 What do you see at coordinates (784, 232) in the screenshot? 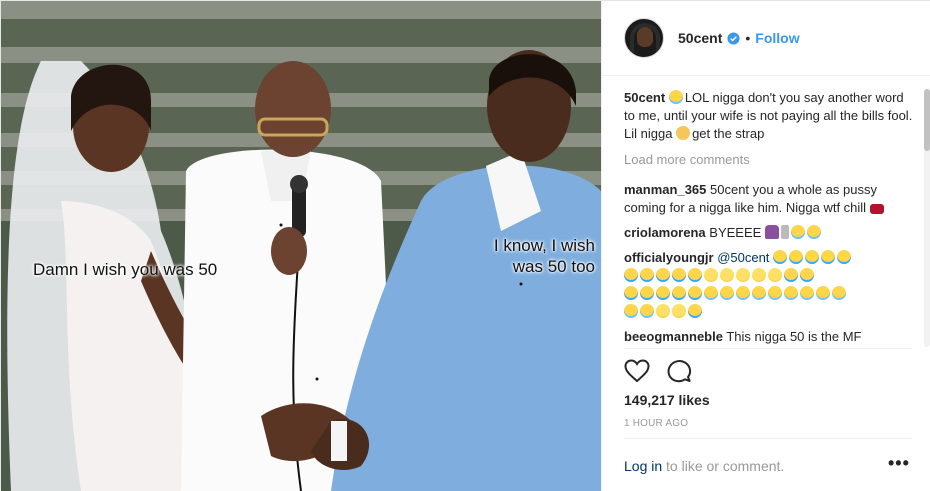
I see `female-sign-emoji-icon` at bounding box center [784, 232].